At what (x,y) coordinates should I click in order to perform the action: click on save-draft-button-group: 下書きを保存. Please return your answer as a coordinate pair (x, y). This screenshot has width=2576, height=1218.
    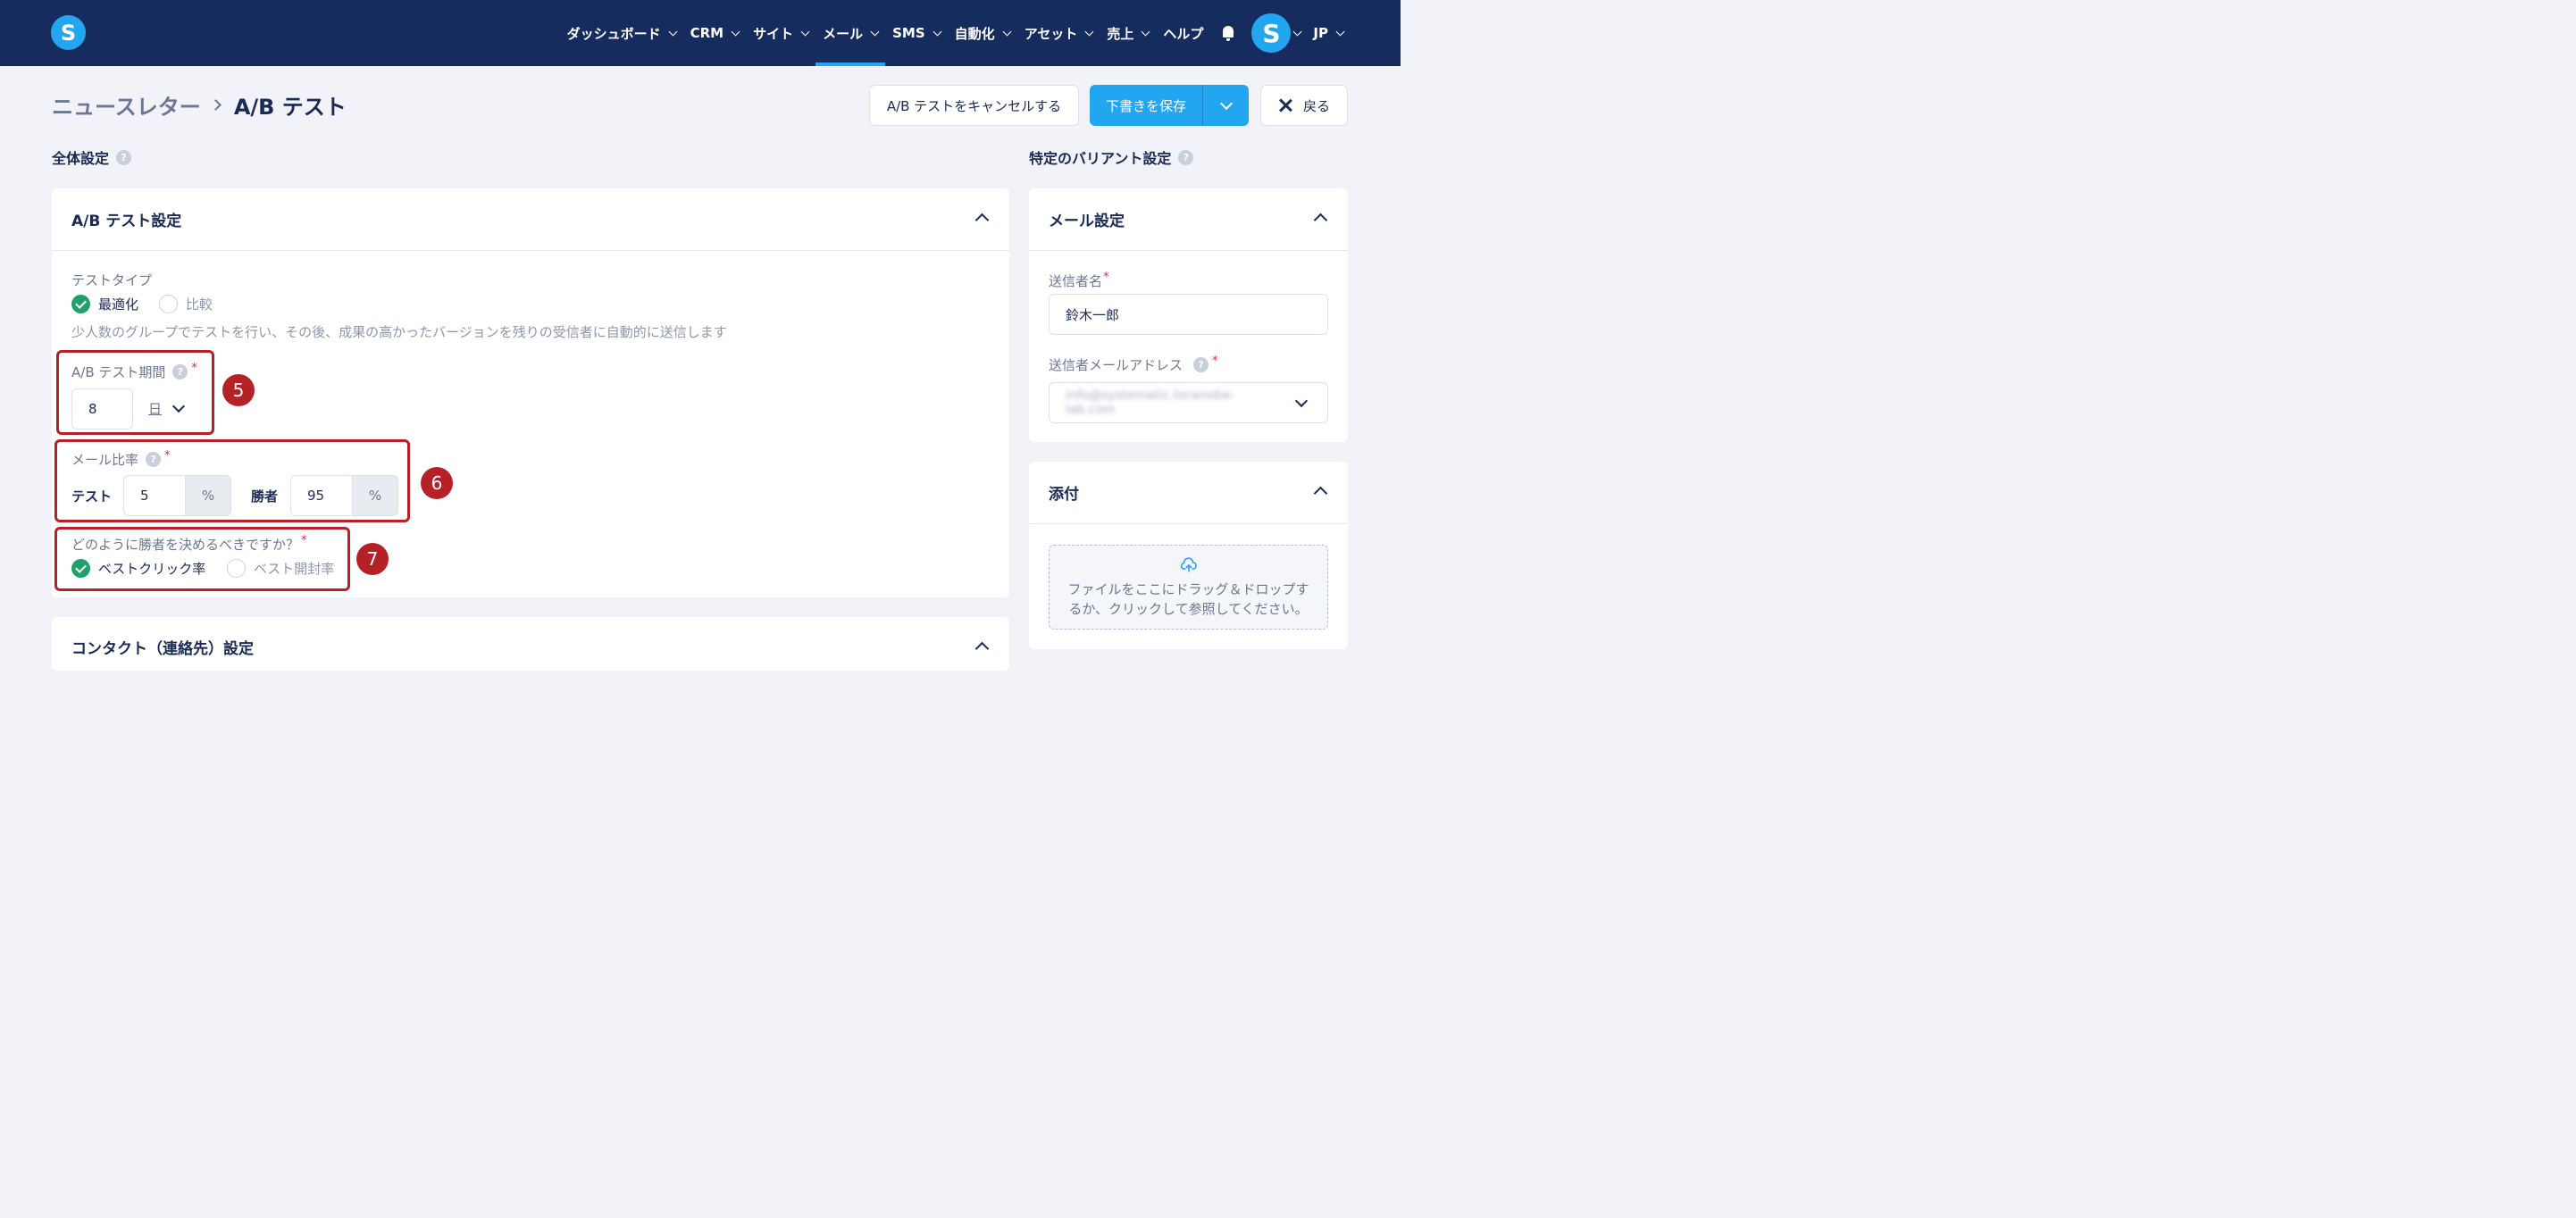
    Looking at the image, I should click on (1170, 105).